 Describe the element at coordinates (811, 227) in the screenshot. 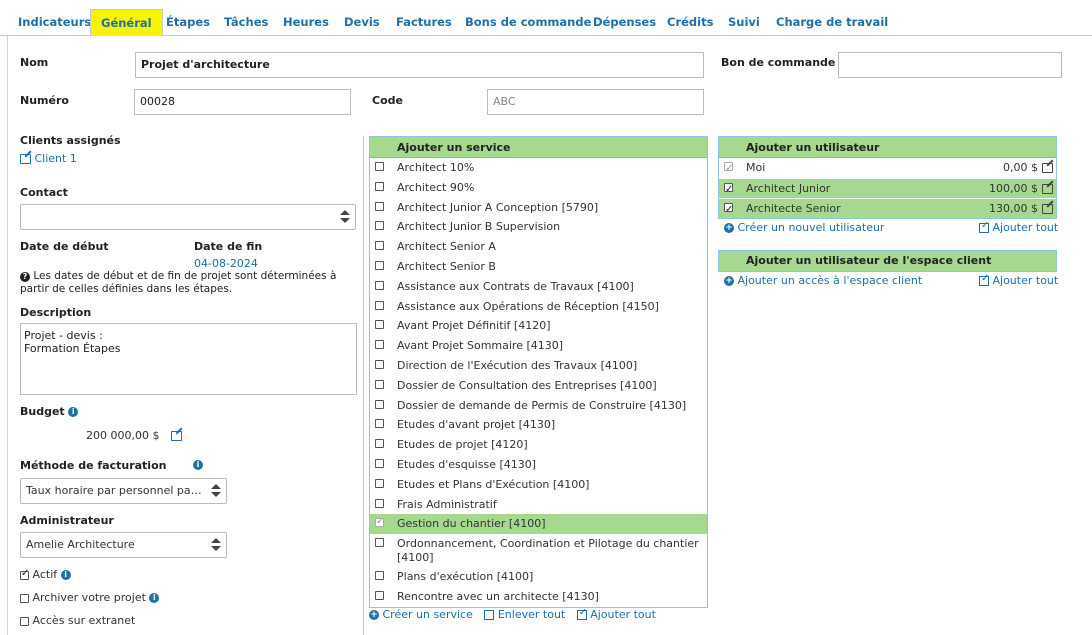

I see `create-user-label: Créer un nouvel utilisateur` at that location.